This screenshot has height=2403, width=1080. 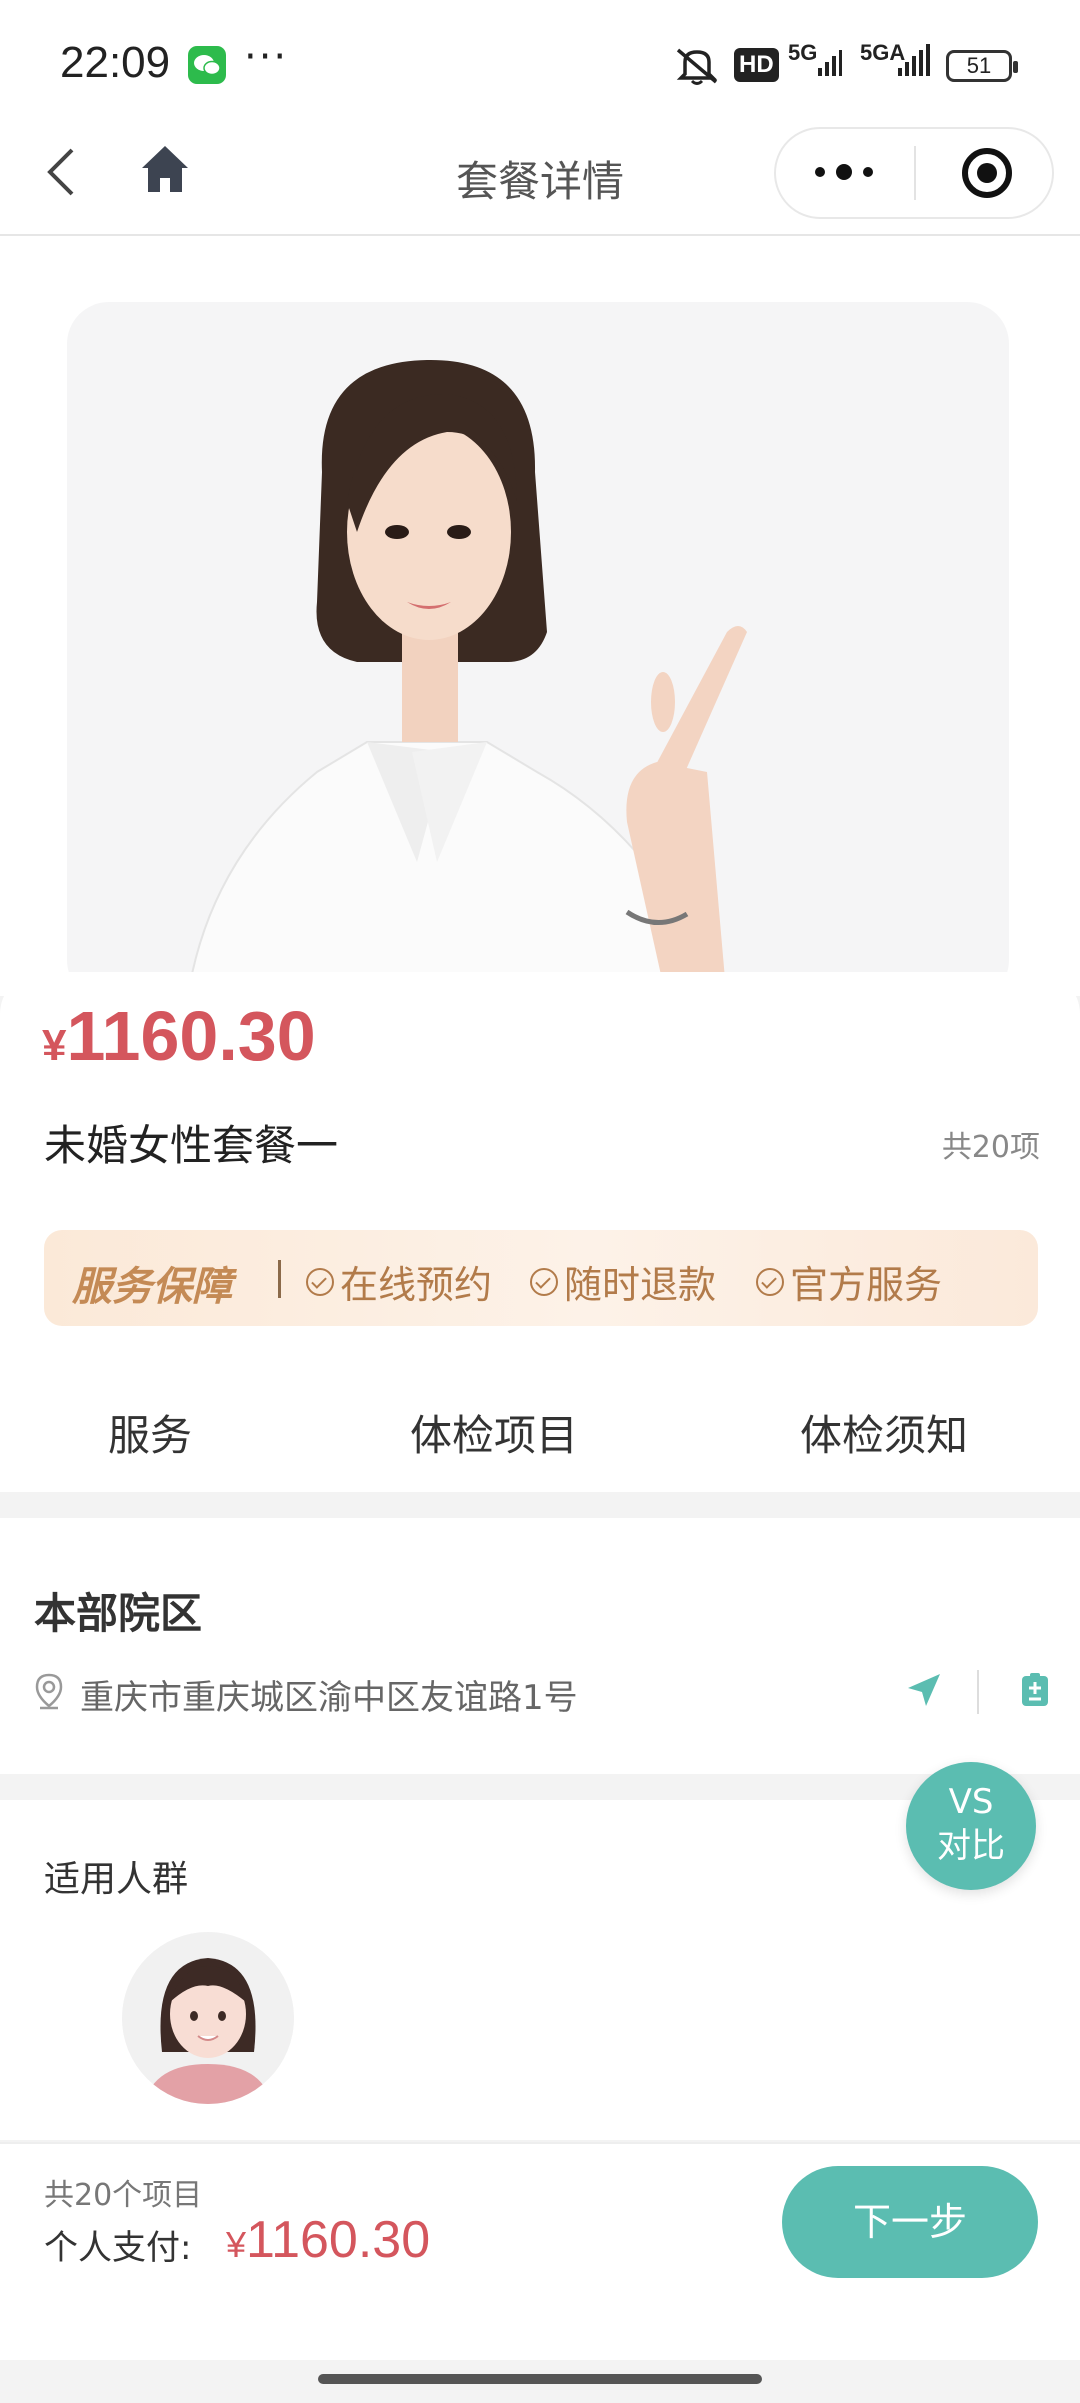 What do you see at coordinates (990, 1147) in the screenshot?
I see `package-item-count: 共20项` at bounding box center [990, 1147].